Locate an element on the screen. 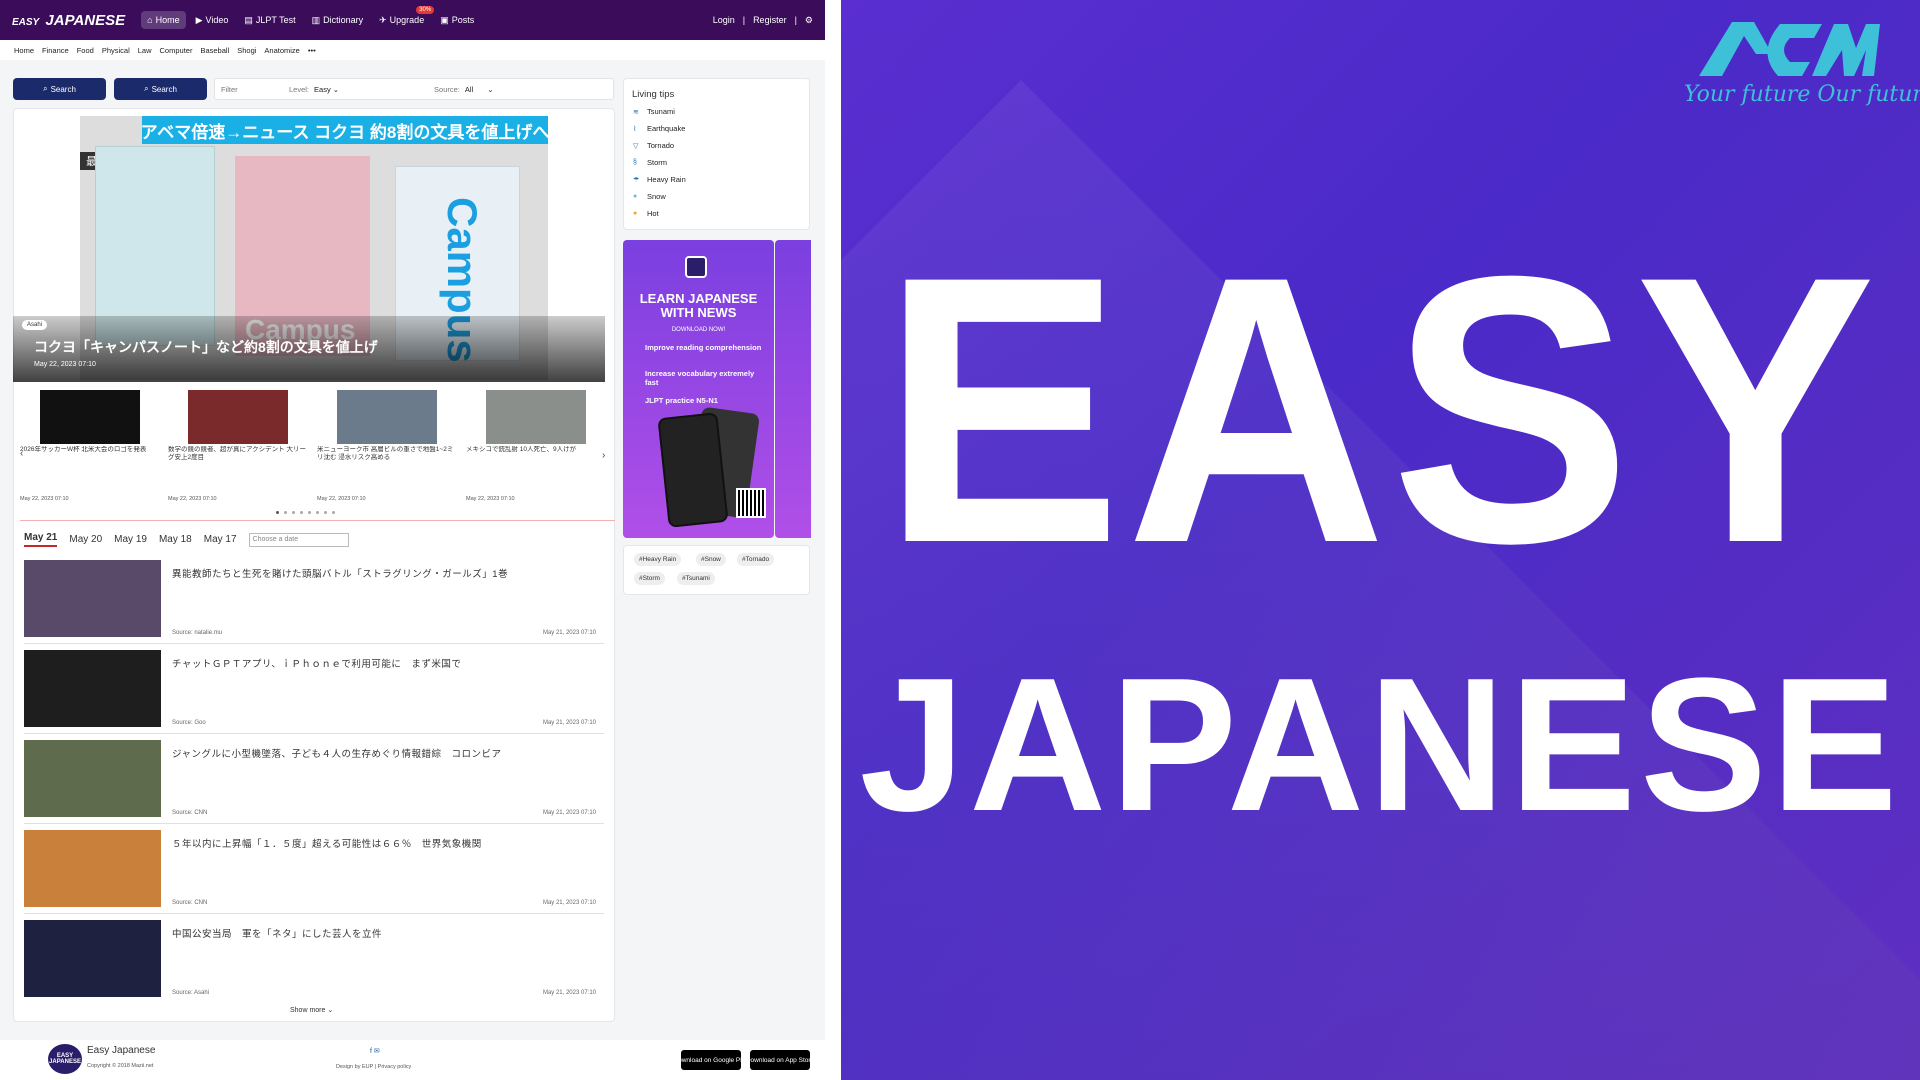 The image size is (1920, 1080). tip-hot: ● Hot is located at coordinates (646, 213).